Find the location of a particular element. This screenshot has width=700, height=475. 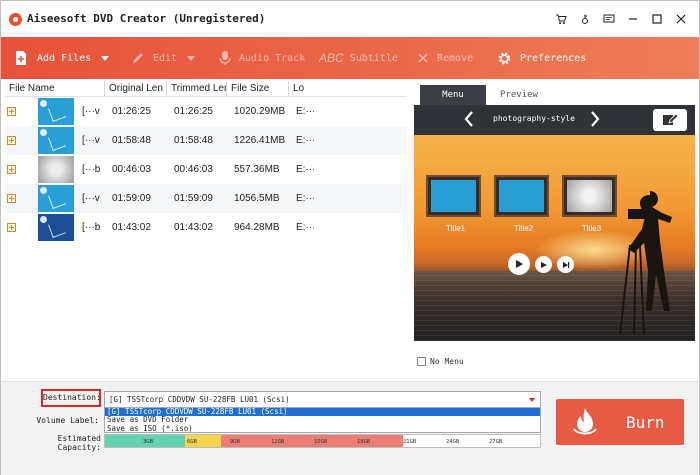

preferences-button: Preferences is located at coordinates (547, 58).